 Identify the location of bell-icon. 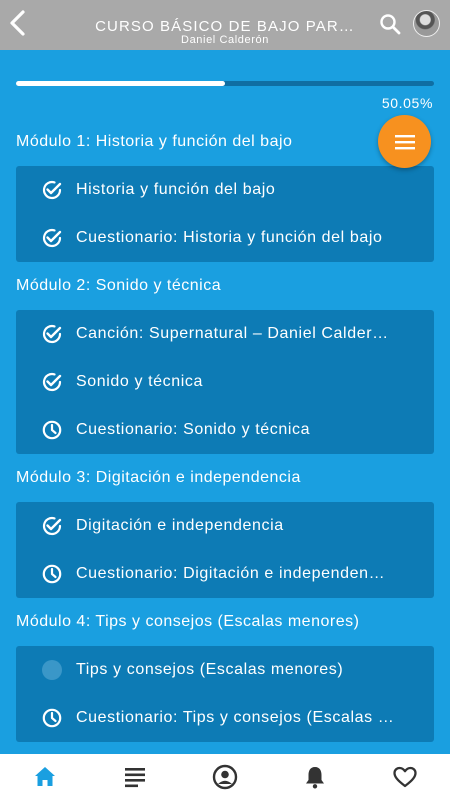
(315, 777).